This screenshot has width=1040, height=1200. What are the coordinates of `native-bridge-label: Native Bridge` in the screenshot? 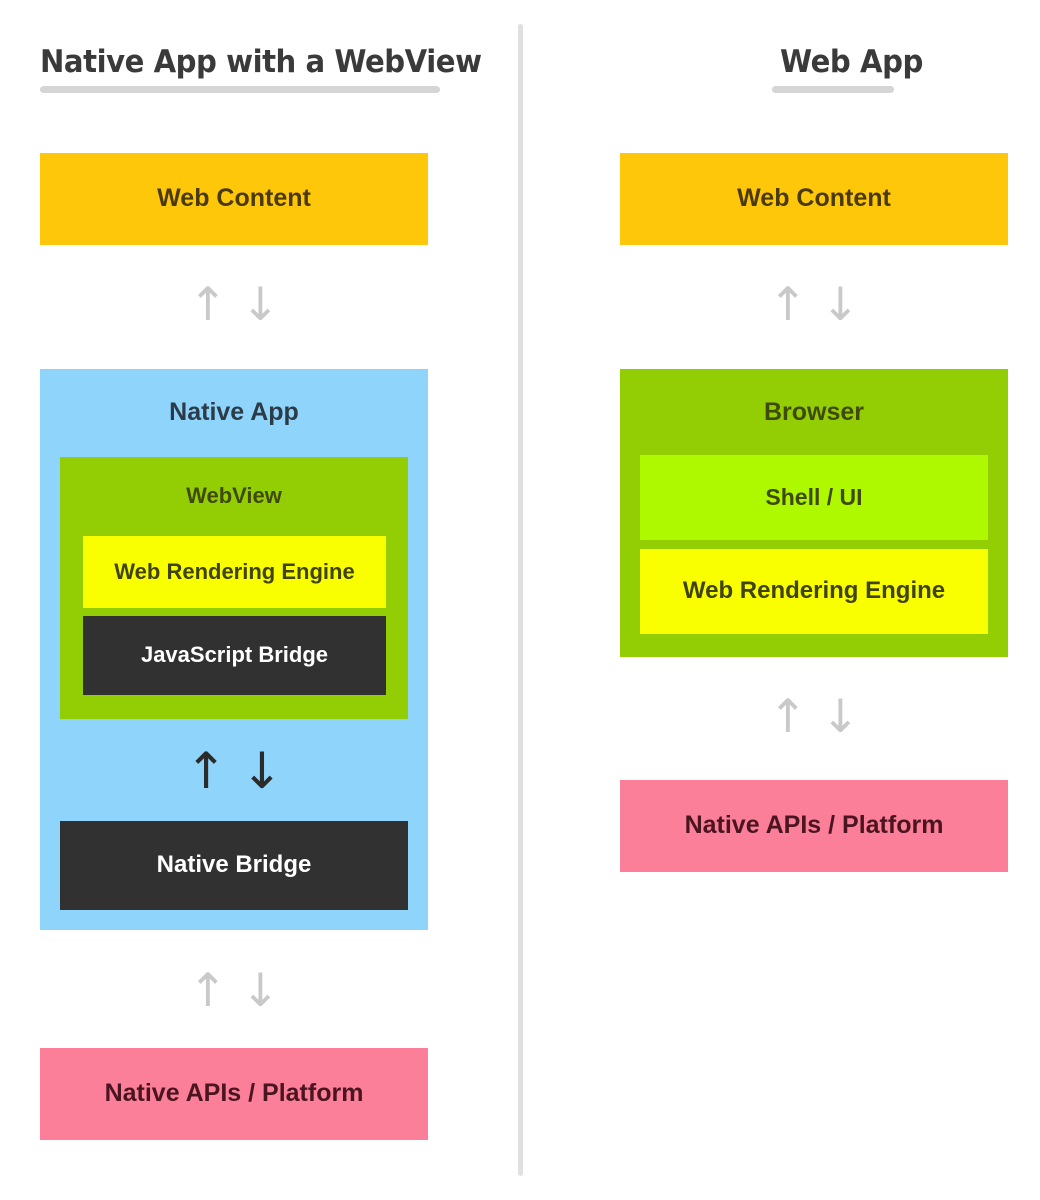 It's located at (234, 865).